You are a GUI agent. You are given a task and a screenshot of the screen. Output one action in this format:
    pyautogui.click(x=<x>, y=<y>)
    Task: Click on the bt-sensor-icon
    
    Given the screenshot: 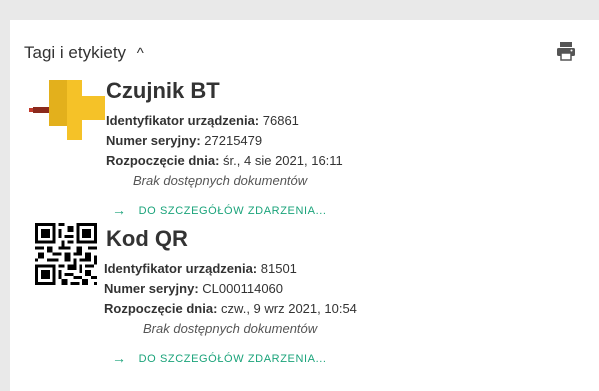 What is the action you would take?
    pyautogui.click(x=67, y=110)
    